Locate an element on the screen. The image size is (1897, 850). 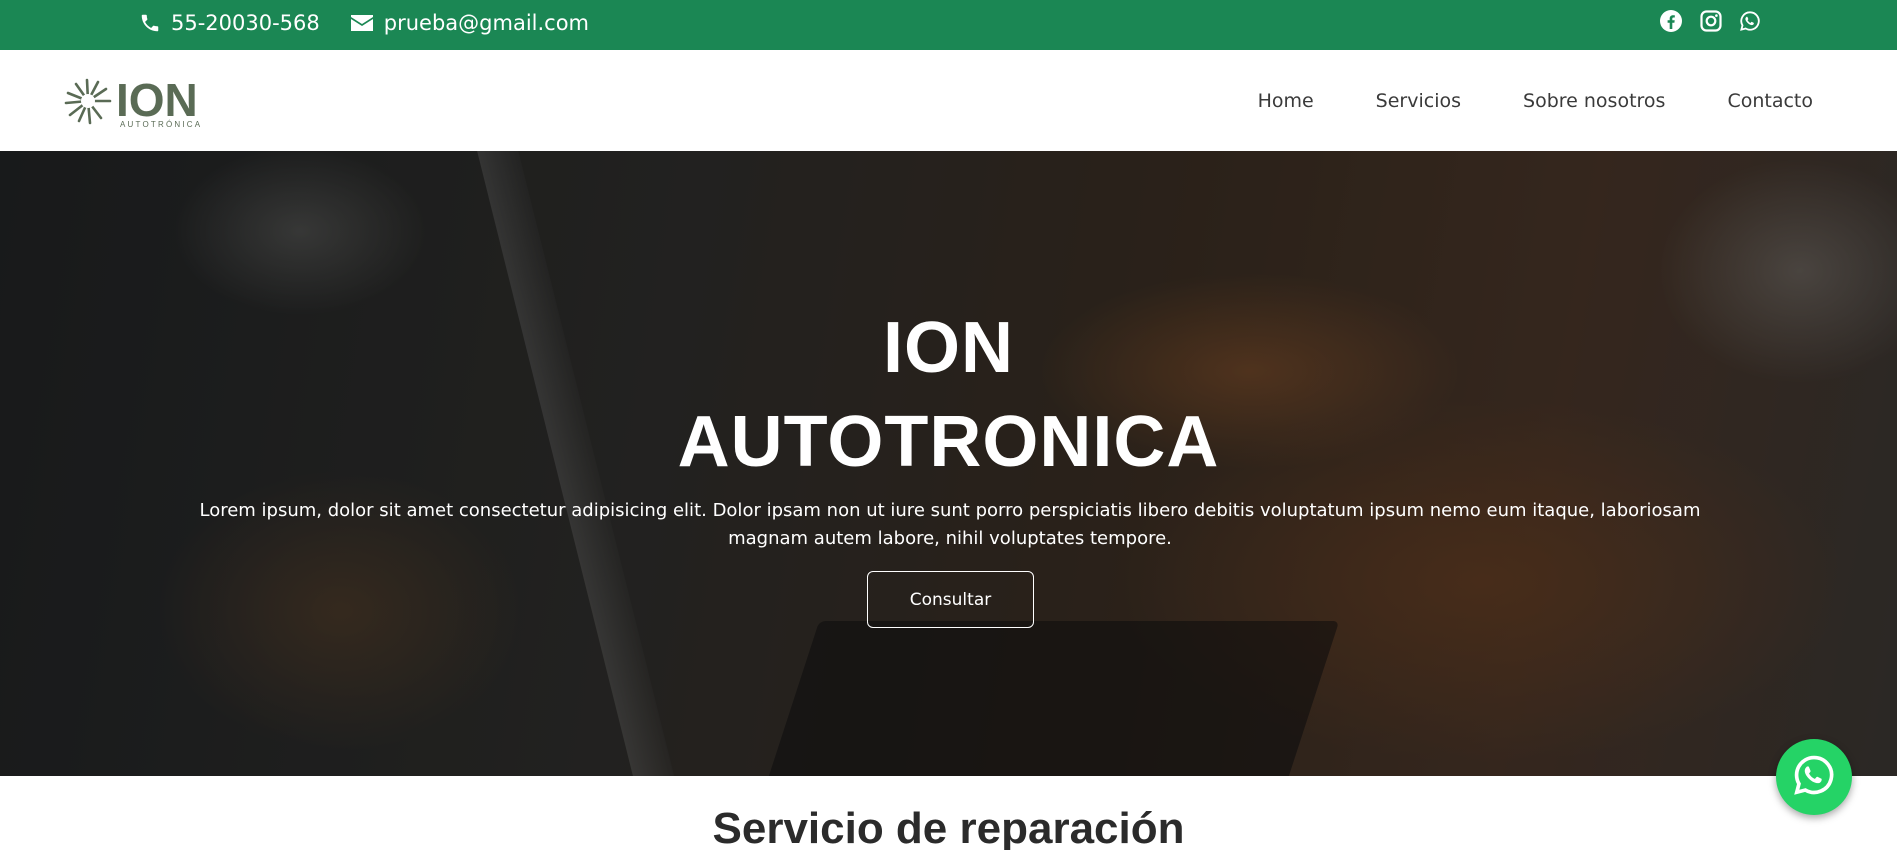
nav-home: Home is located at coordinates (1286, 101).